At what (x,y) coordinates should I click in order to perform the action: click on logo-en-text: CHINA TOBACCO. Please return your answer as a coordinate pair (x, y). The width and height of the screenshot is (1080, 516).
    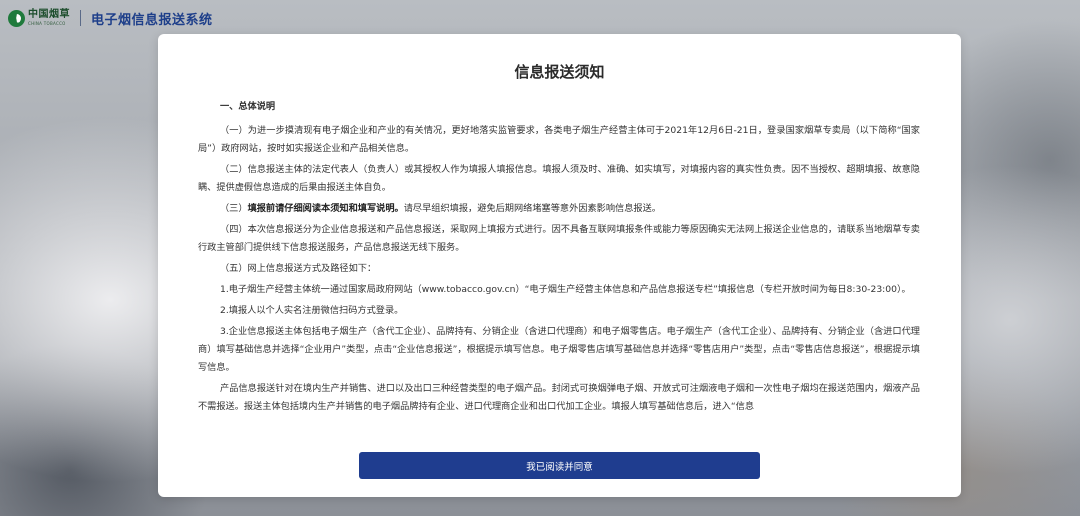
    Looking at the image, I should click on (47, 23).